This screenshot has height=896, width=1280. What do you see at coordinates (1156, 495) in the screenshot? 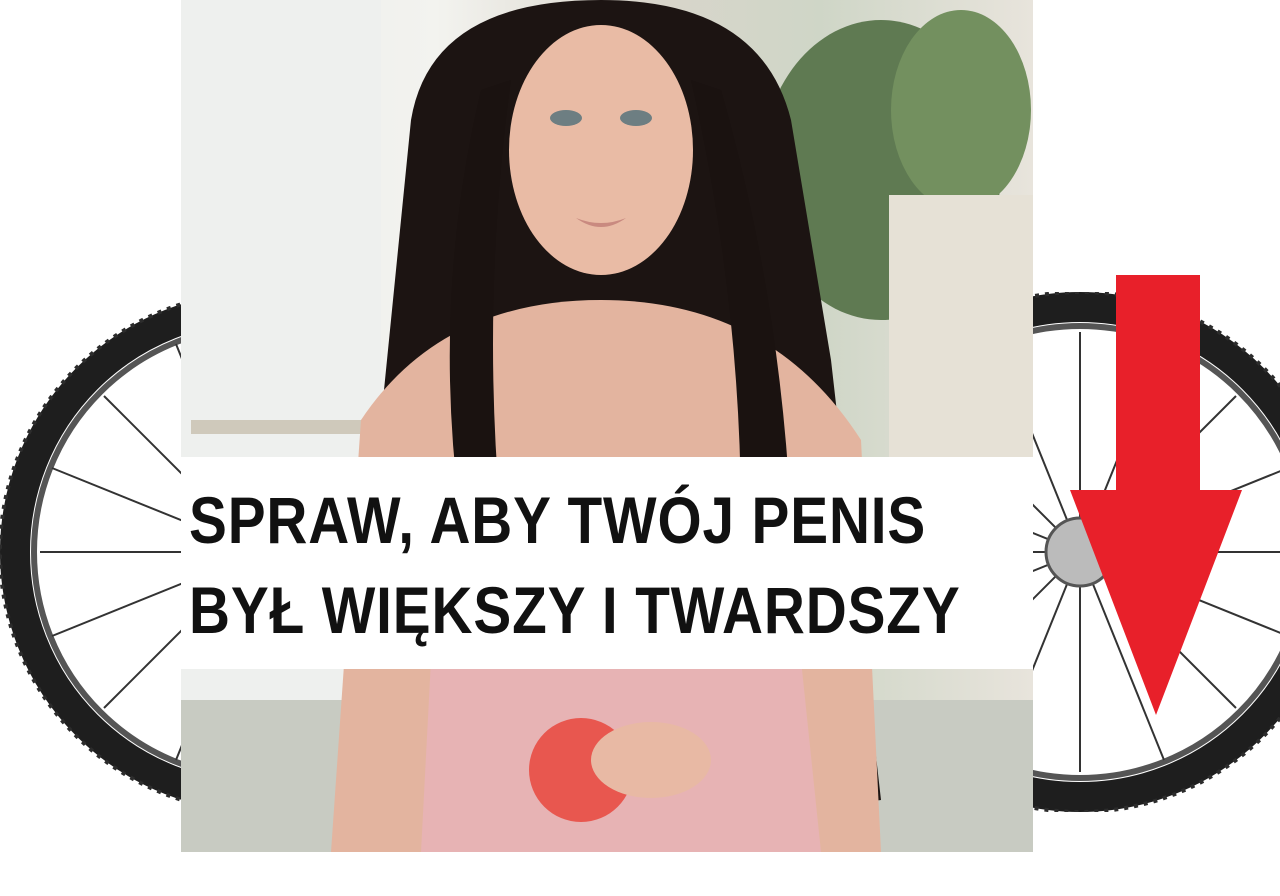
I see `down-arrow-icon` at bounding box center [1156, 495].